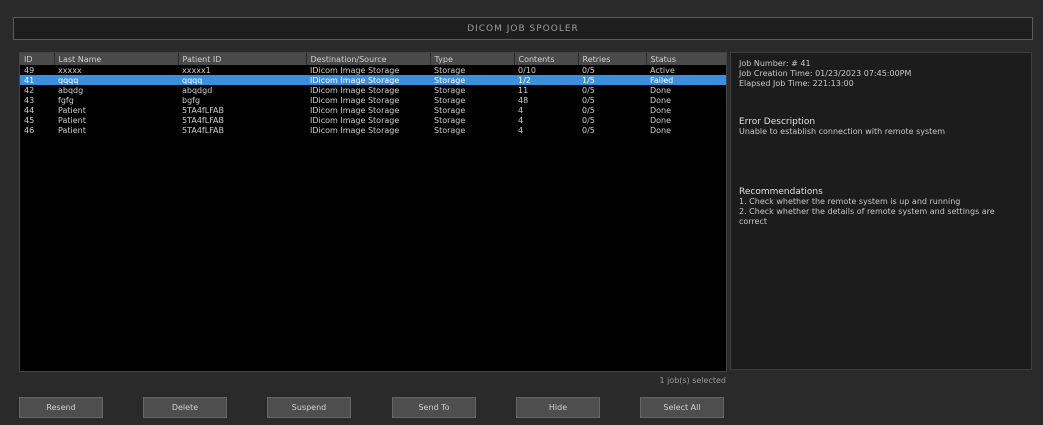 This screenshot has width=1043, height=425. I want to click on recommendation-item-continued: correct, so click(753, 221).